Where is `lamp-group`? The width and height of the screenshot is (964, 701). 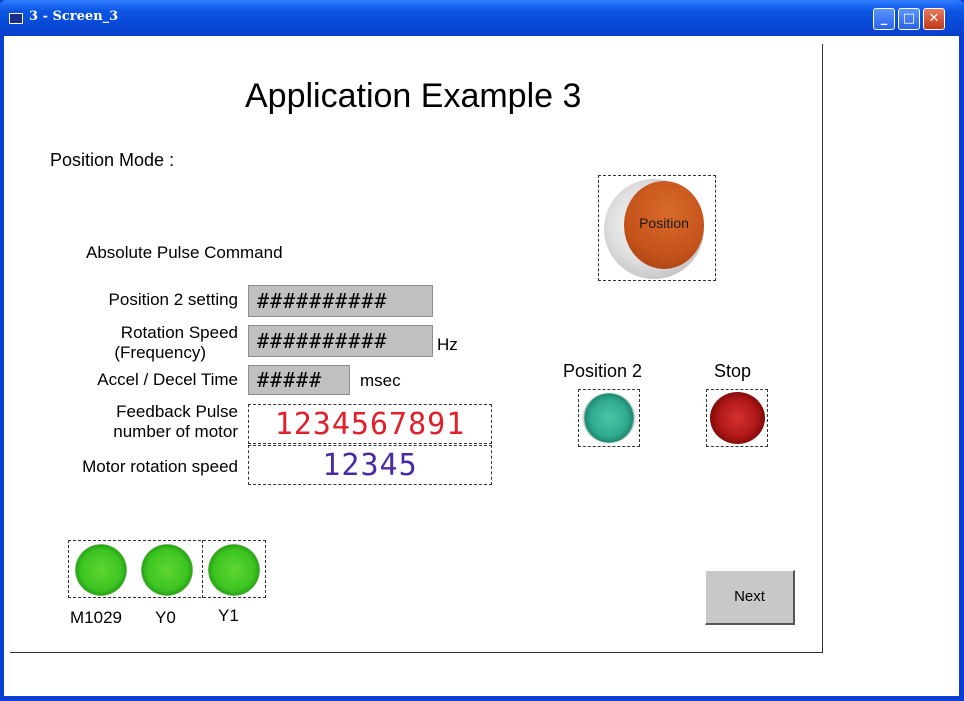 lamp-group is located at coordinates (167, 569).